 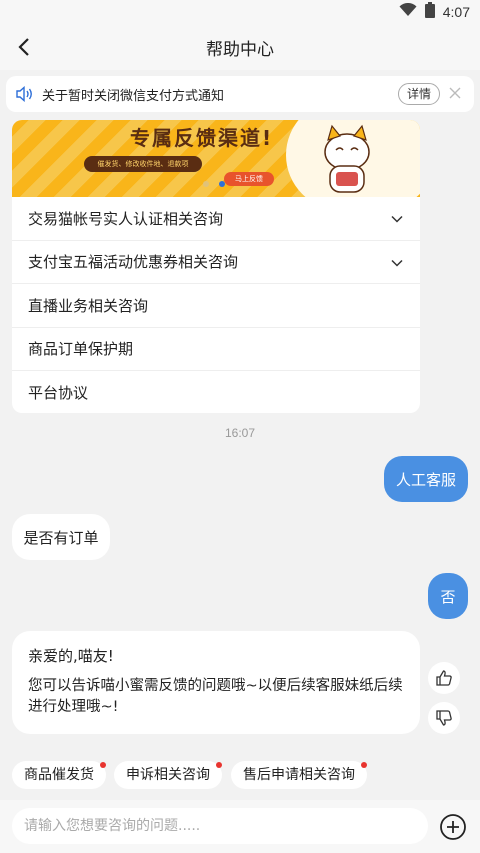 I want to click on faq-item-alipay: 支付宝五福活动优惠券相关咨询, so click(x=216, y=262).